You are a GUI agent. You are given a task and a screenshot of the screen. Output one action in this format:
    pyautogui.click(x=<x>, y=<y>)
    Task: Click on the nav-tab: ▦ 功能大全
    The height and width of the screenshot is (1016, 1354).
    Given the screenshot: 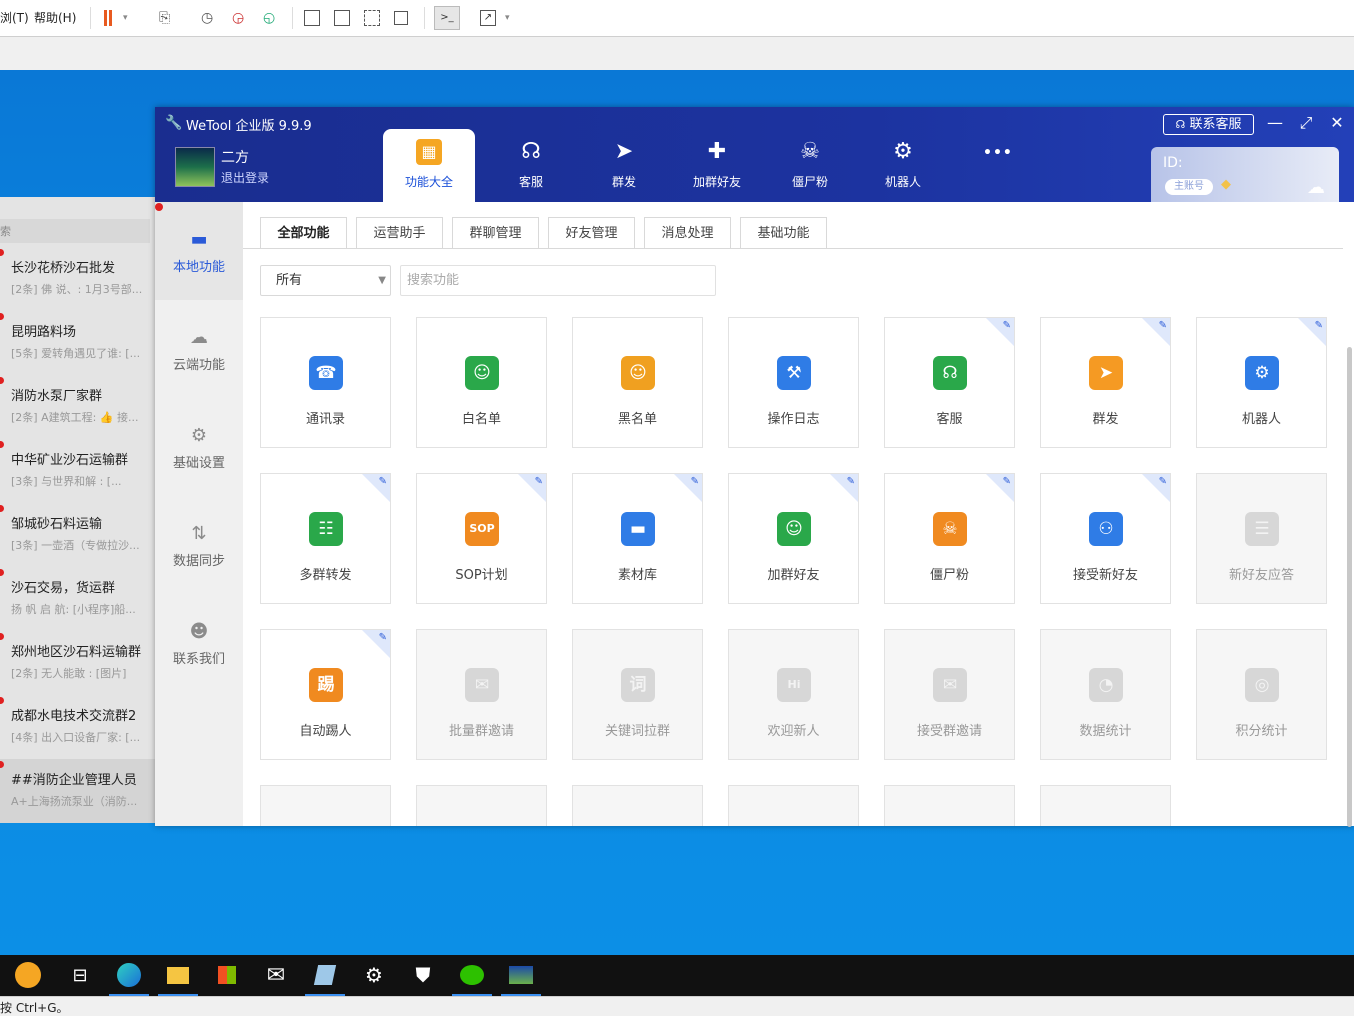 What is the action you would take?
    pyautogui.click(x=429, y=165)
    